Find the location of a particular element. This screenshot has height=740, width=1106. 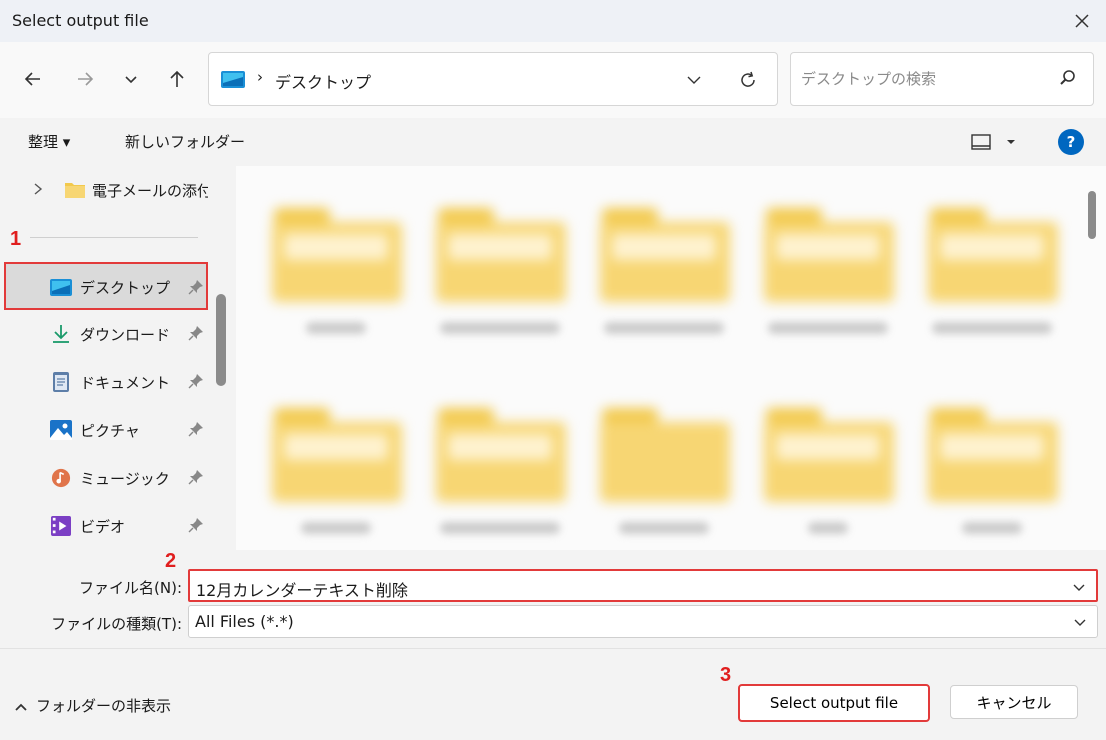

file-name-input: 12月カレンダーテキスト削除 is located at coordinates (643, 585).